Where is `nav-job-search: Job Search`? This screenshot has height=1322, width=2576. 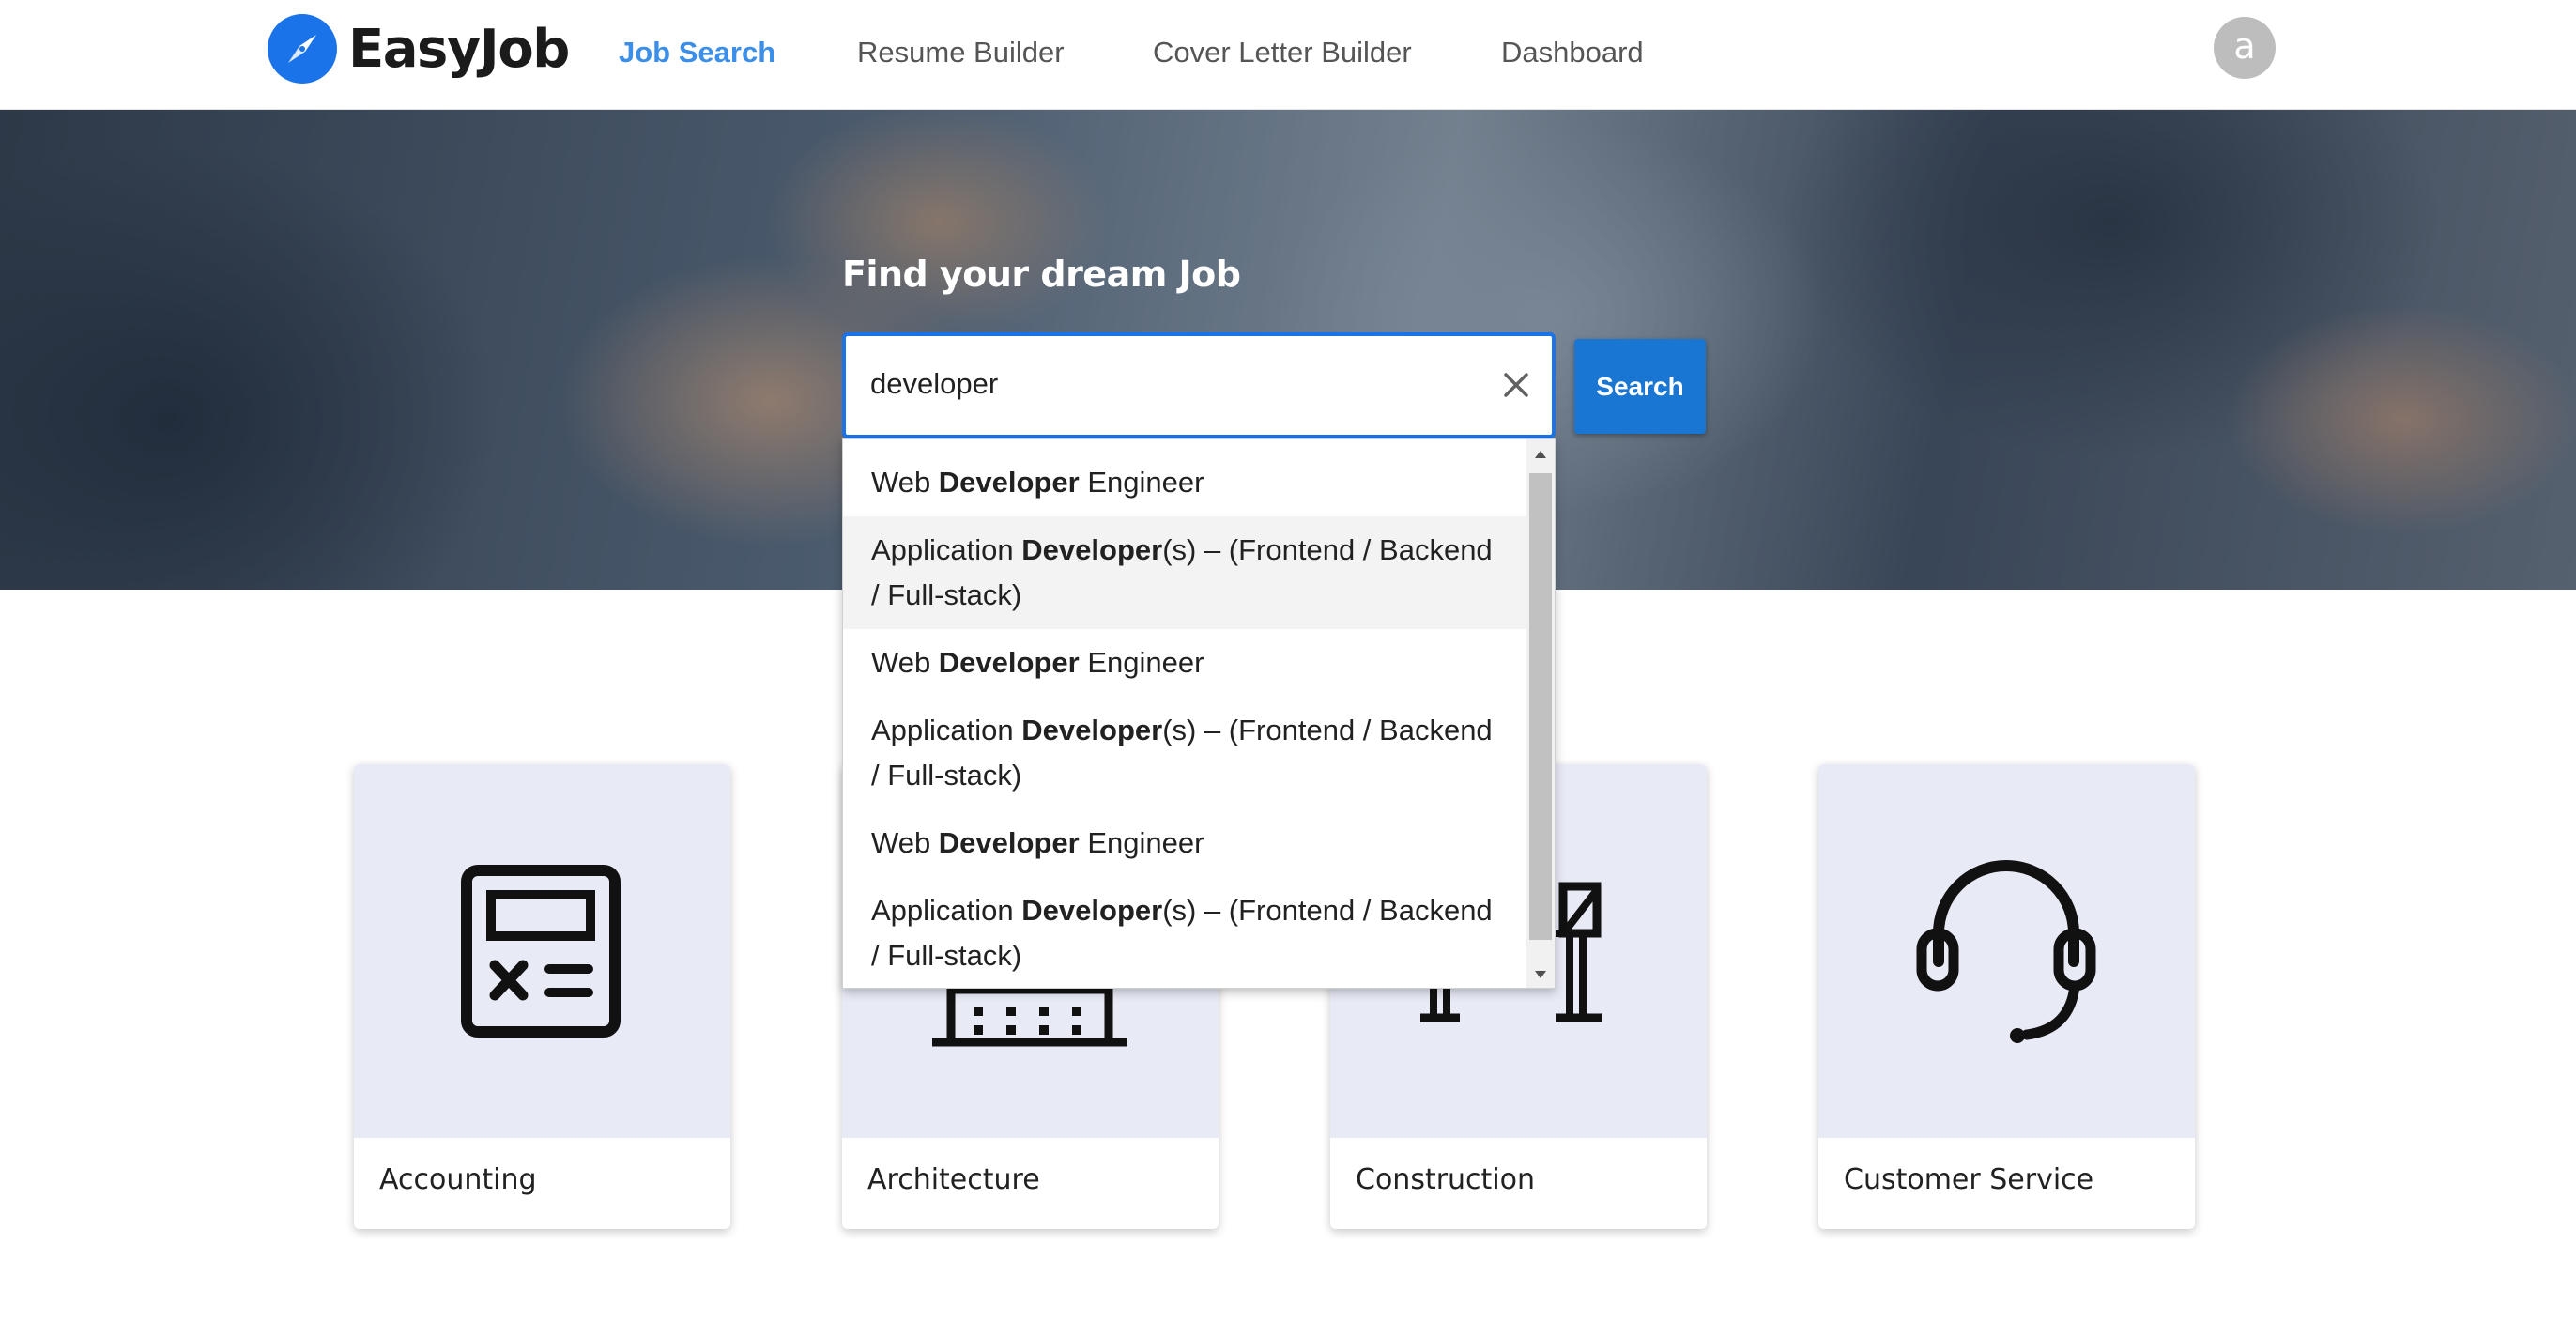 nav-job-search: Job Search is located at coordinates (697, 52).